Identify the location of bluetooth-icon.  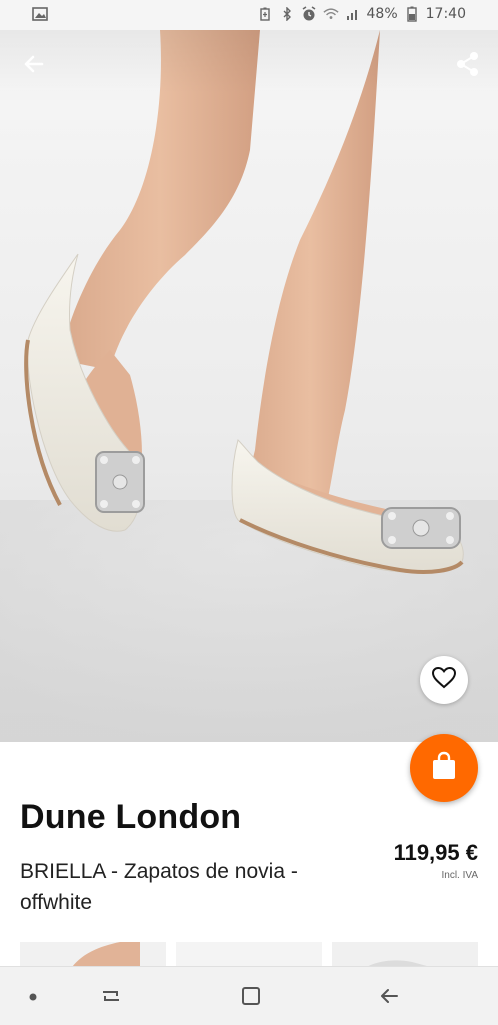
(287, 14).